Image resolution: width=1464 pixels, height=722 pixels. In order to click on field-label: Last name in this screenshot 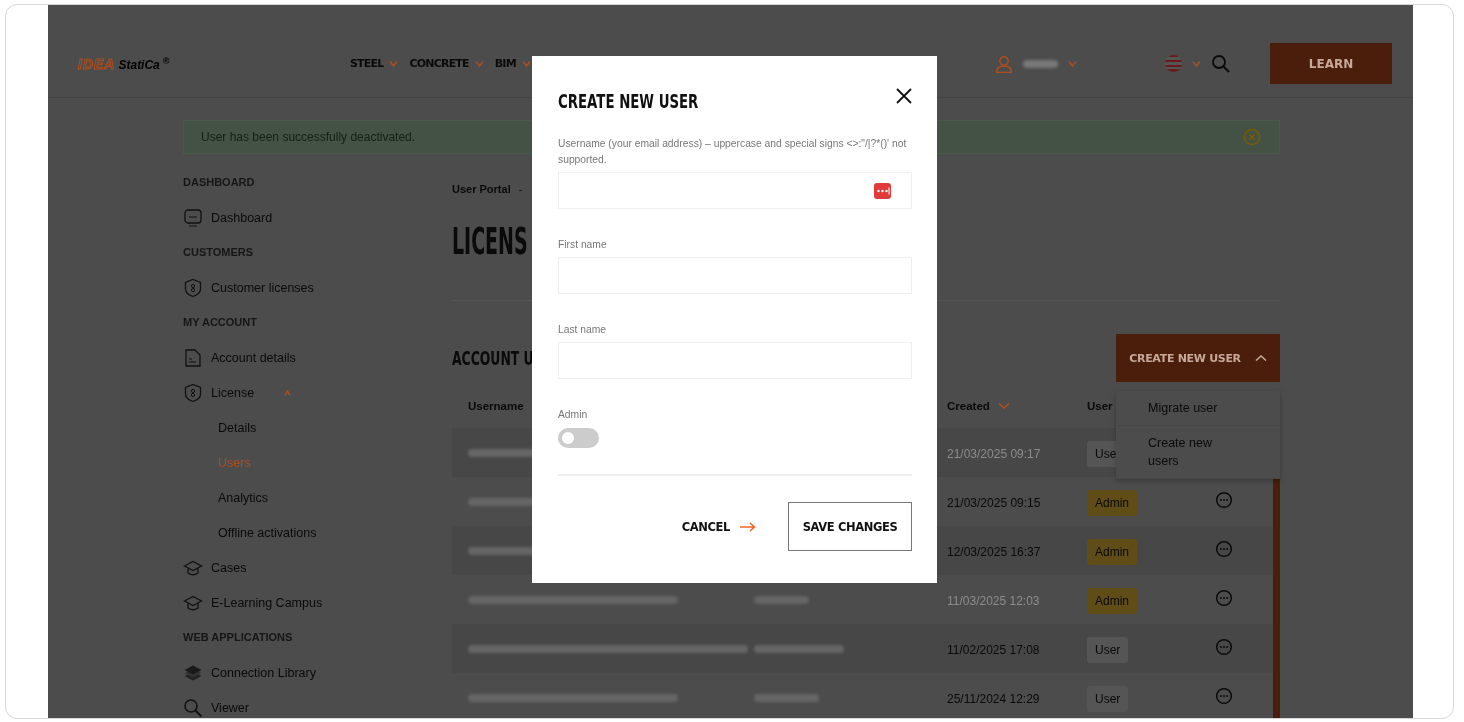, I will do `click(583, 330)`.